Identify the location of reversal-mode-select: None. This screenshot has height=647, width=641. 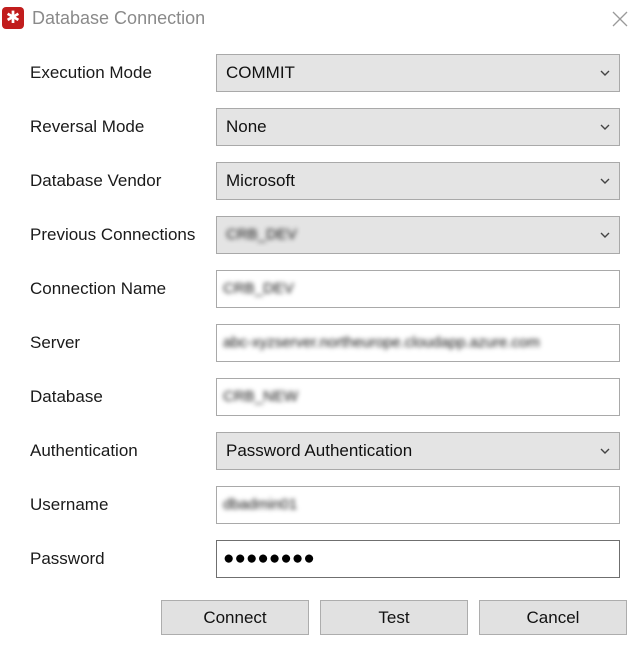
(418, 127).